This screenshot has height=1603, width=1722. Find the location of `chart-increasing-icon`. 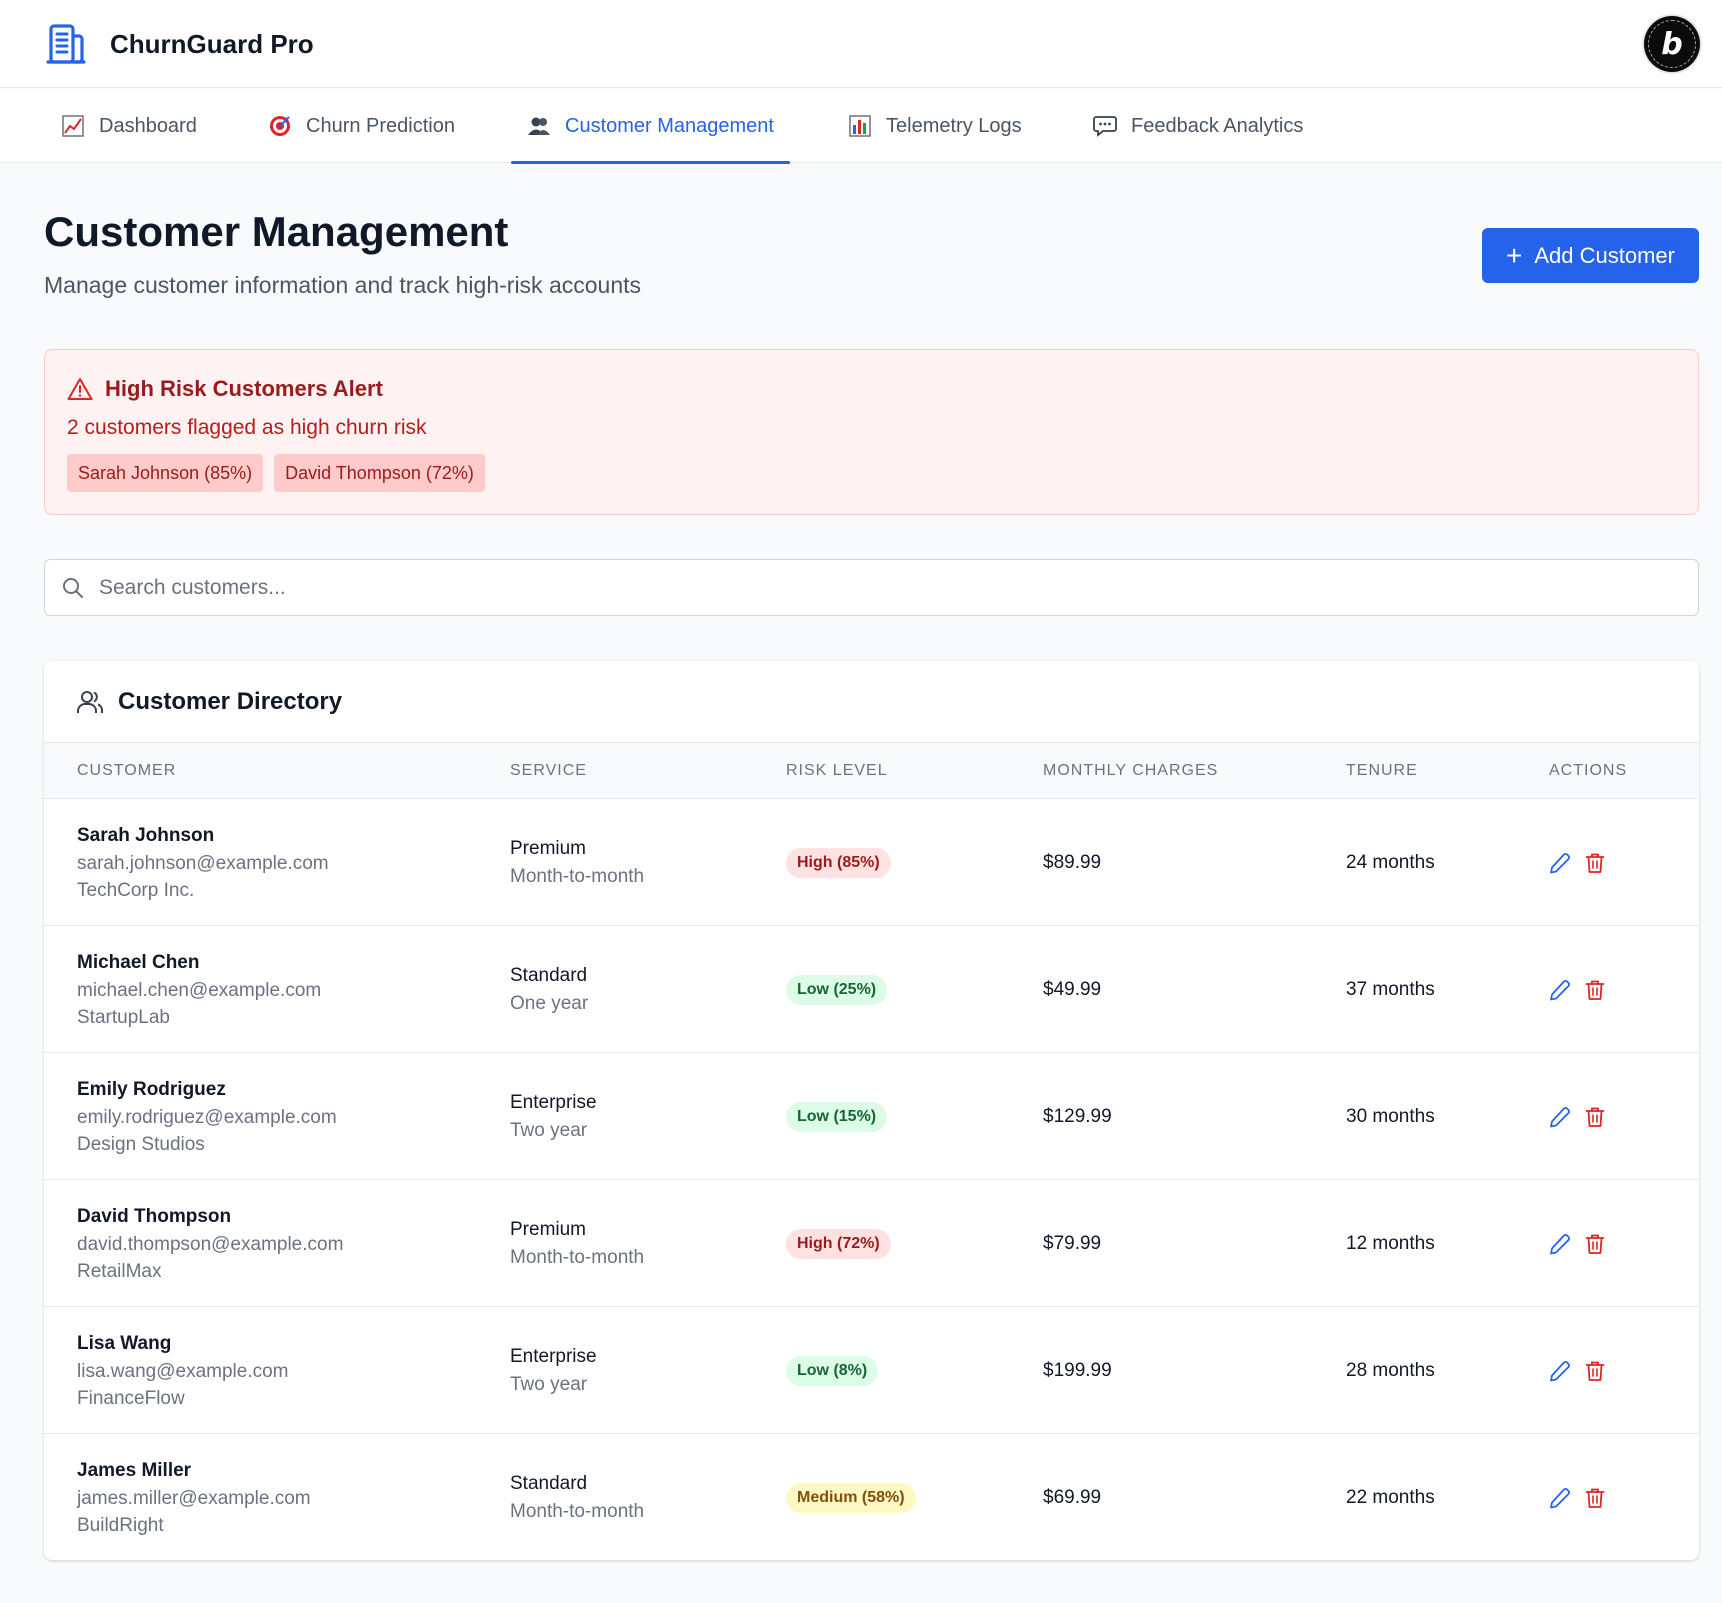

chart-increasing-icon is located at coordinates (73, 126).